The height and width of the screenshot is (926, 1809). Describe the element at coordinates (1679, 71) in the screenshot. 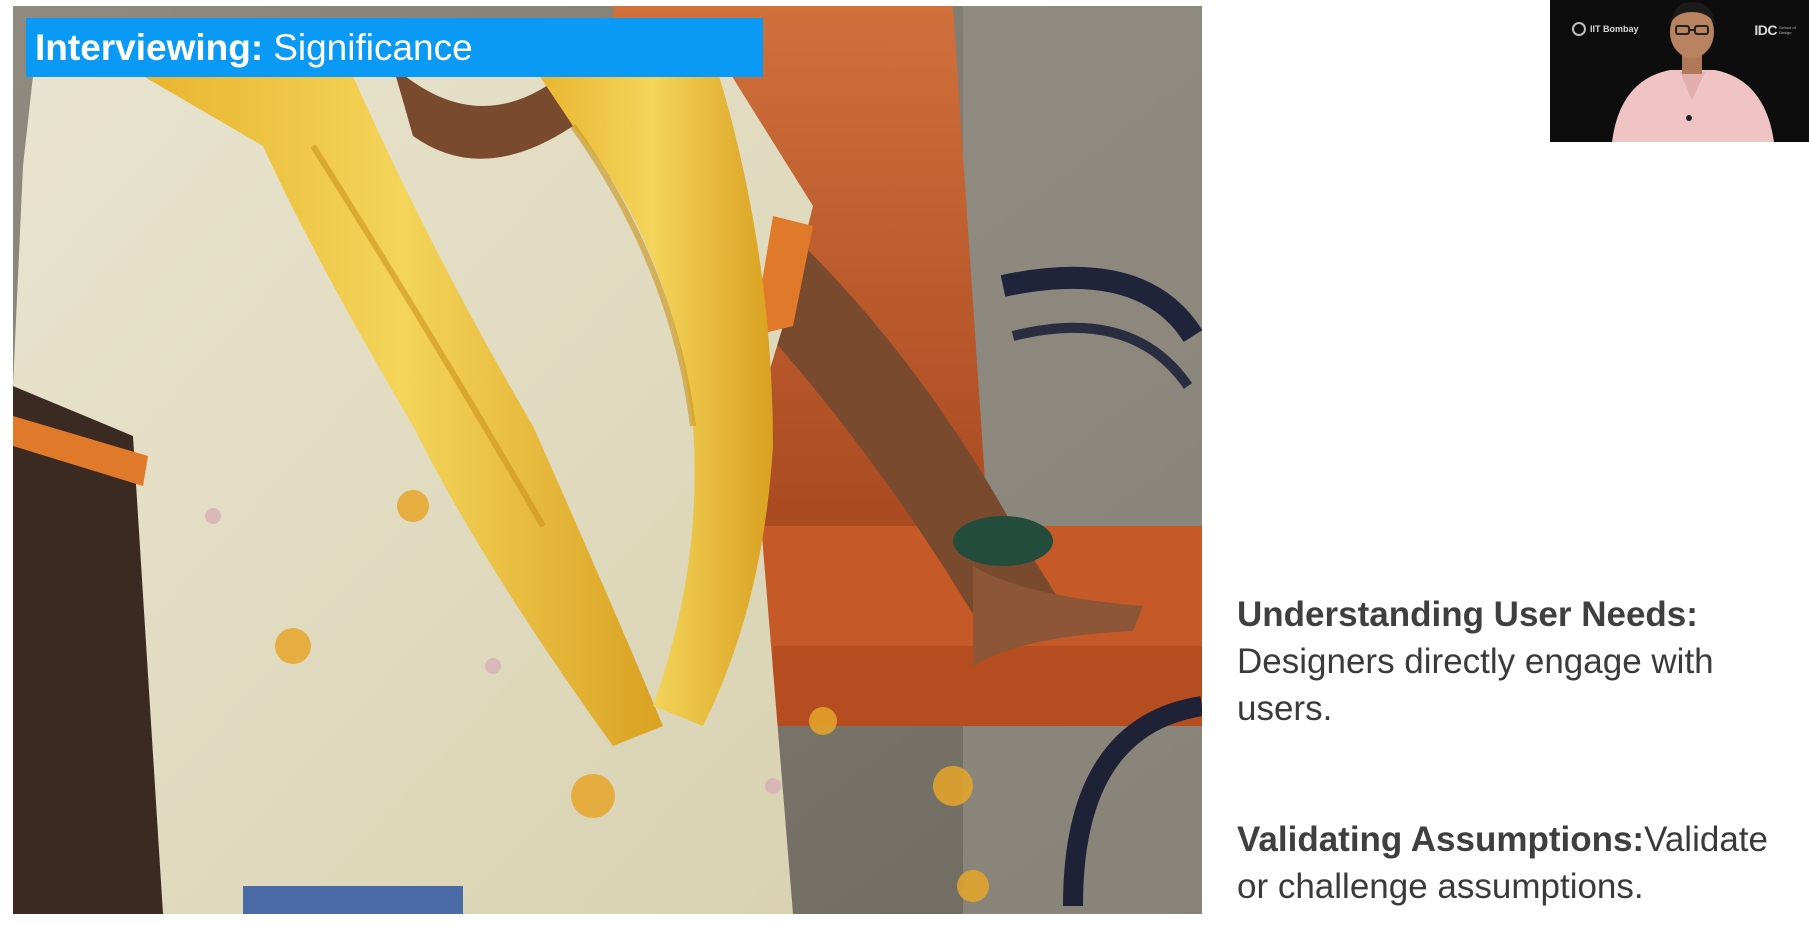

I see `presenter-video: IIT Bombay IDC School of Design` at that location.